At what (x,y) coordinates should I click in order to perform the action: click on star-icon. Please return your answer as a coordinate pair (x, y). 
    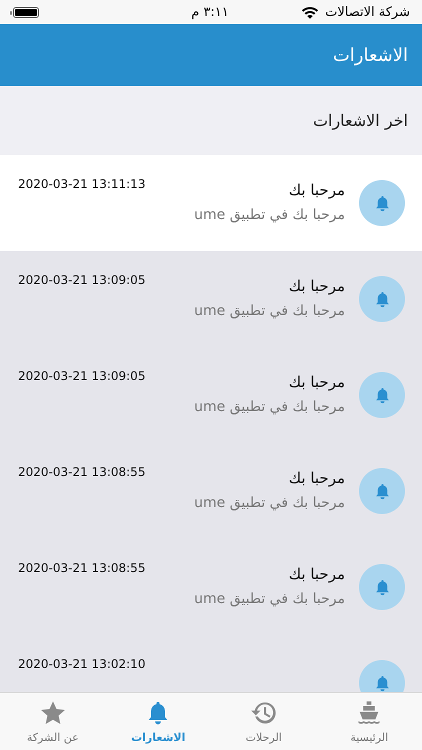
    Looking at the image, I should click on (52, 713).